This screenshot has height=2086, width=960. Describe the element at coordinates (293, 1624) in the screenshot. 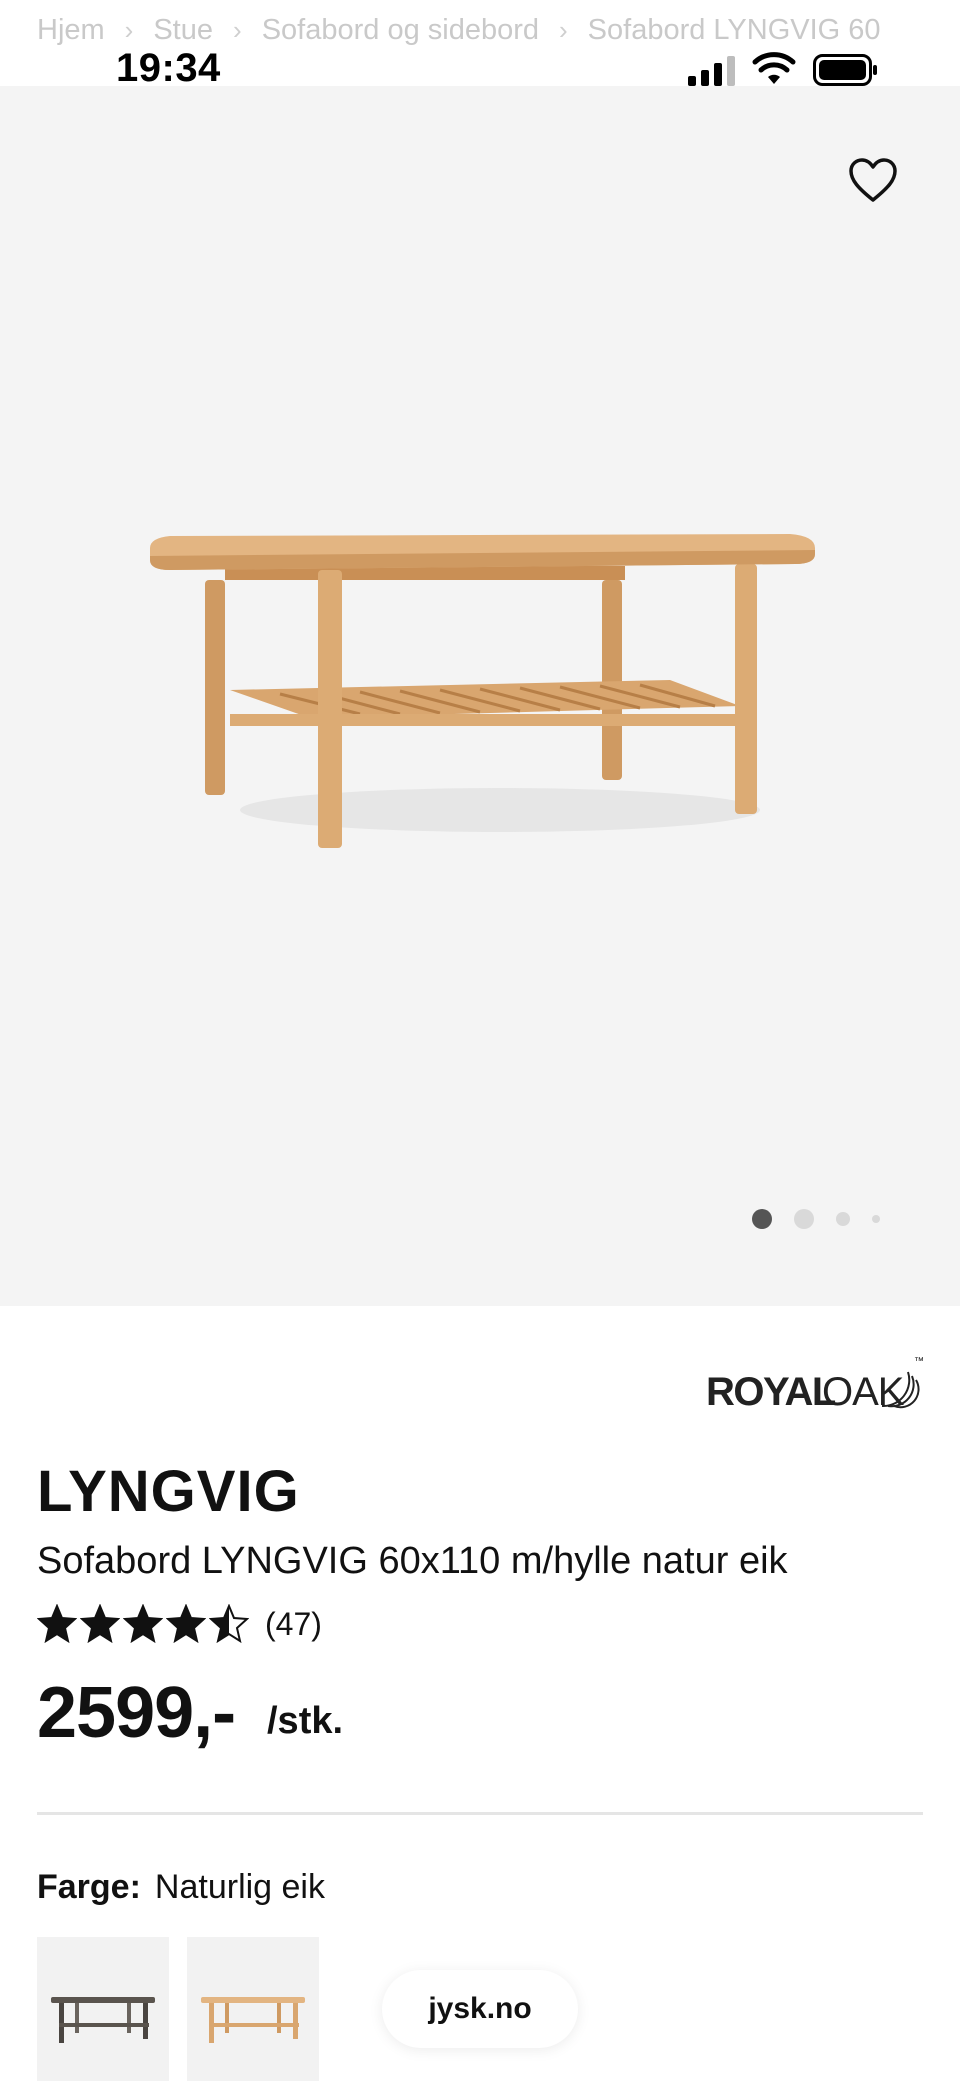

I see `review-count: (47)` at that location.